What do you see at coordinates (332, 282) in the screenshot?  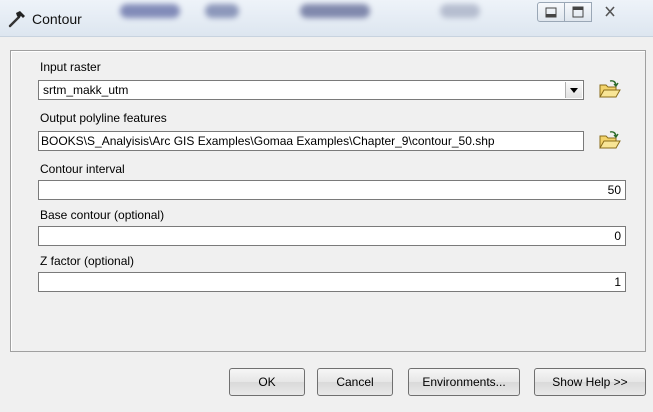 I see `z-factor-field: 1` at bounding box center [332, 282].